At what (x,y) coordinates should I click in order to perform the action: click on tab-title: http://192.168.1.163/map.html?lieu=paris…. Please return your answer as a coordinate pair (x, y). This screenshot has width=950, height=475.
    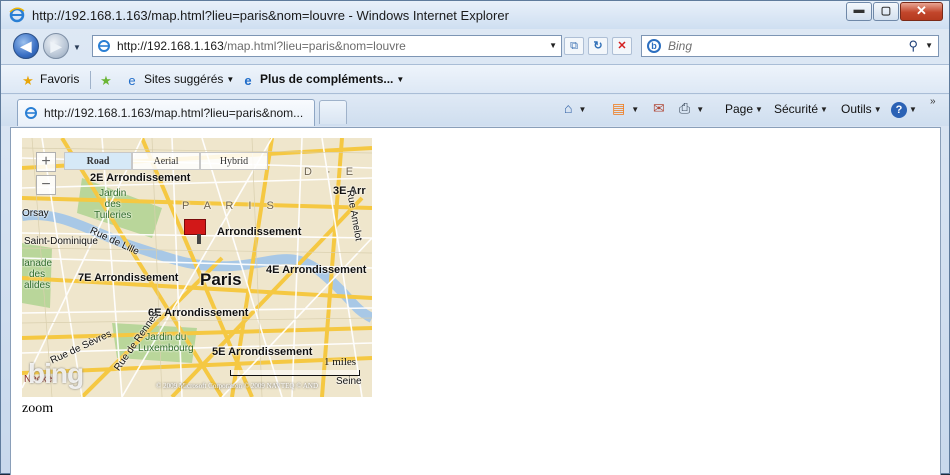
    Looking at the image, I should click on (174, 113).